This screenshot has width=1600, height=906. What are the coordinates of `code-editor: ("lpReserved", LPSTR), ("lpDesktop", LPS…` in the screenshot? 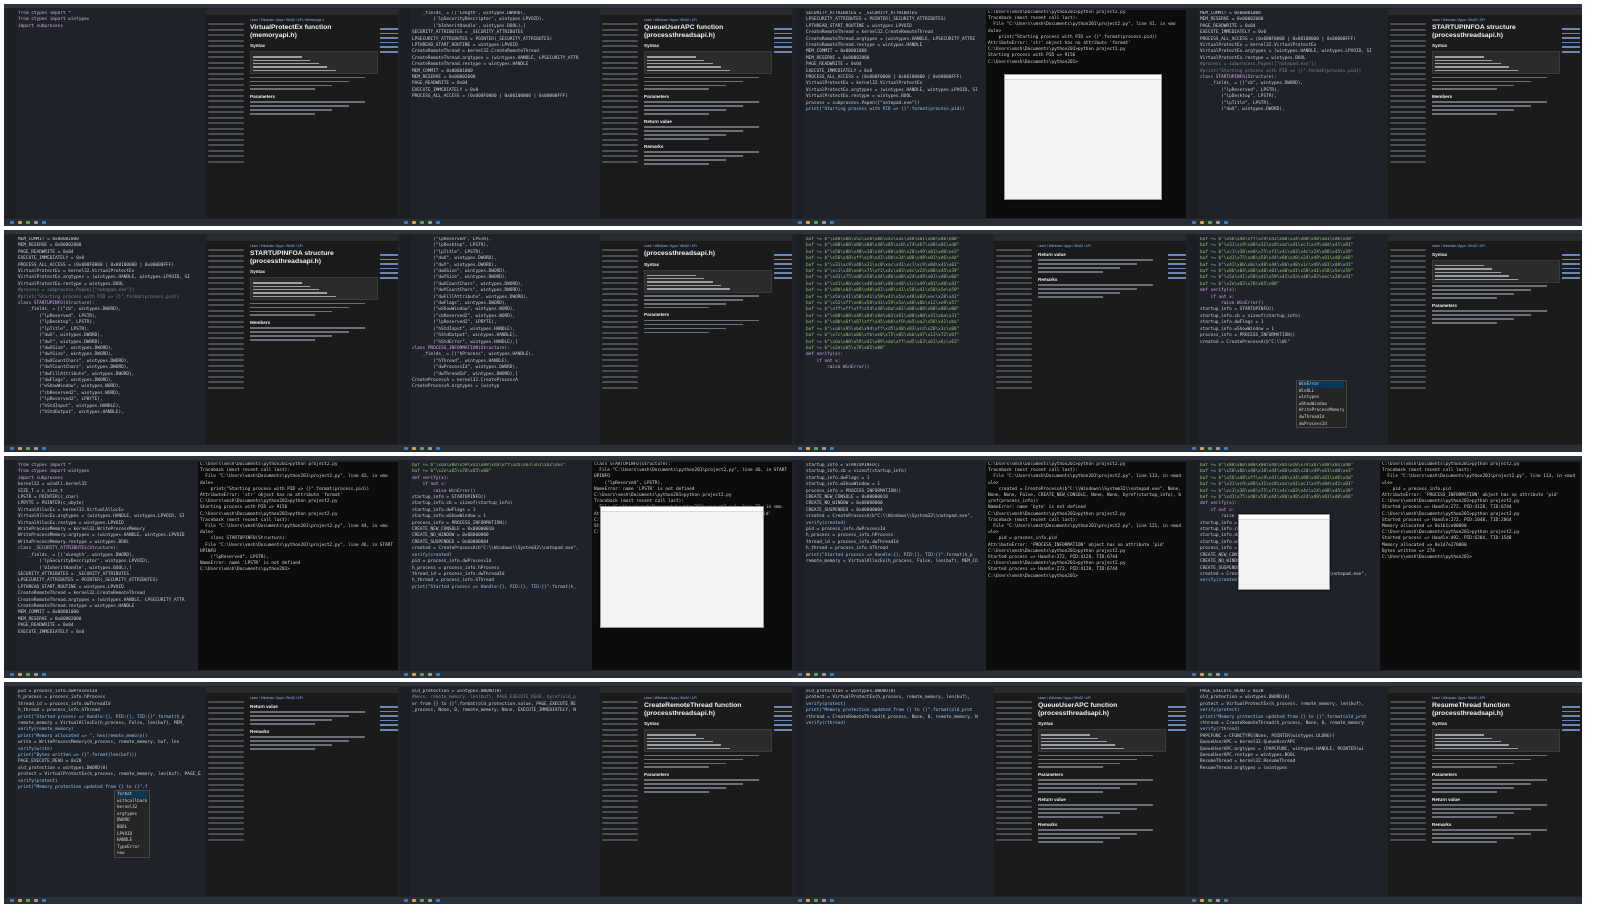 It's located at (499, 339).